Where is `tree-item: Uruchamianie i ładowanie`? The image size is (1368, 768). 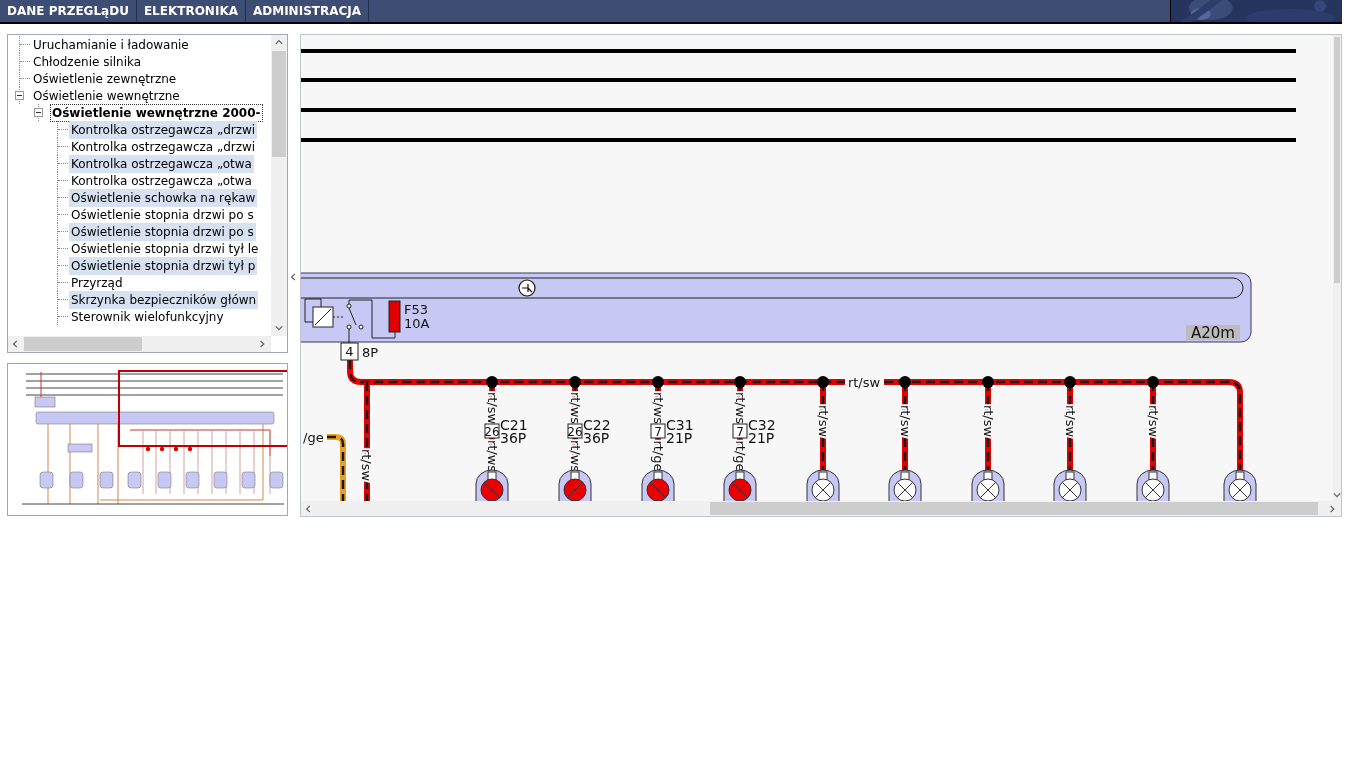 tree-item: Uruchamianie i ładowanie is located at coordinates (111, 44).